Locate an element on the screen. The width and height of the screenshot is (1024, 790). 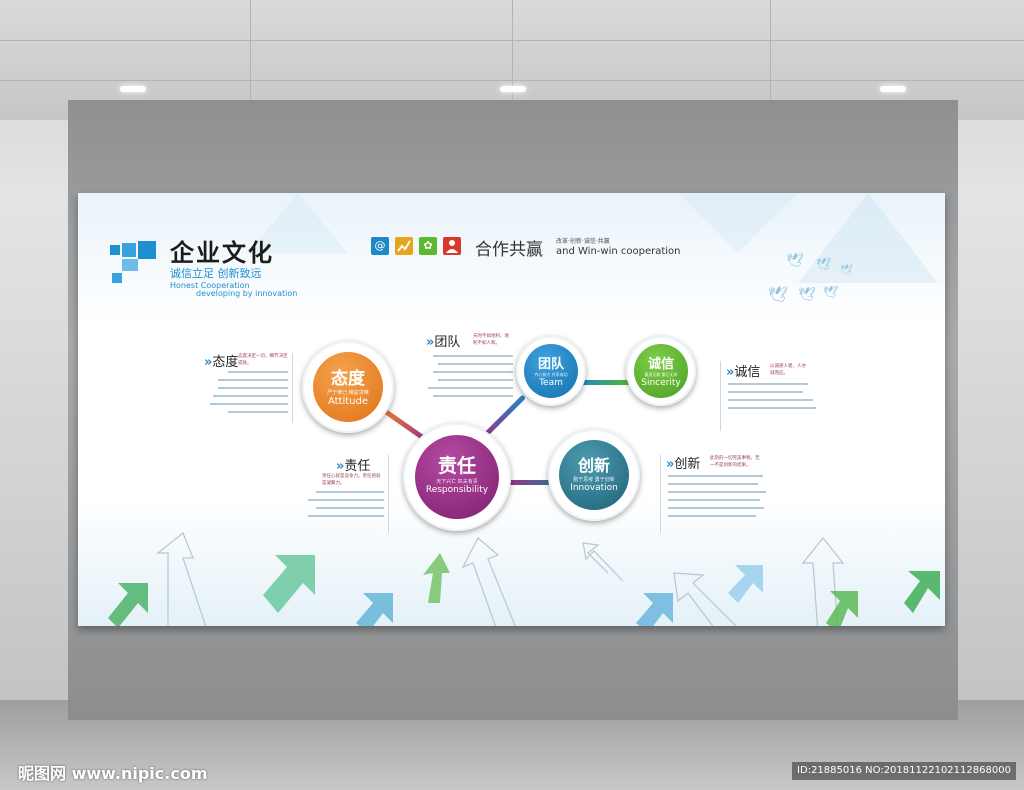
innovation-disc: 创新 勤于思考 勇于创新 Innovation is located at coordinates (594, 475).